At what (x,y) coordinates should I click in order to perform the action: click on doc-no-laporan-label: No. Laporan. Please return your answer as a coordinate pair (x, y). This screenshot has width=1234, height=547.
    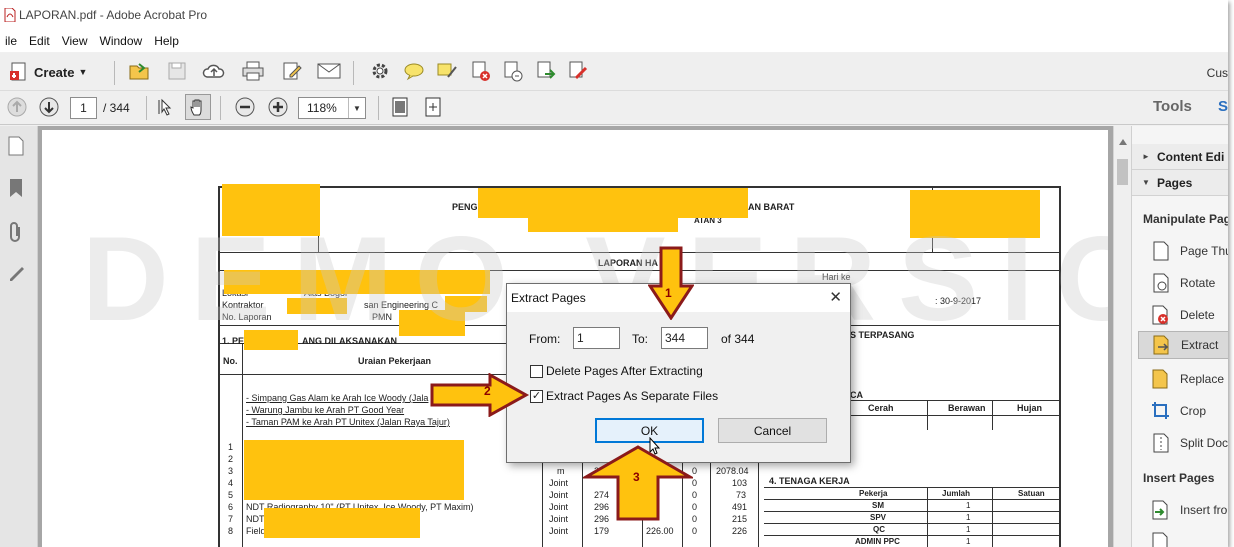
    Looking at the image, I should click on (247, 317).